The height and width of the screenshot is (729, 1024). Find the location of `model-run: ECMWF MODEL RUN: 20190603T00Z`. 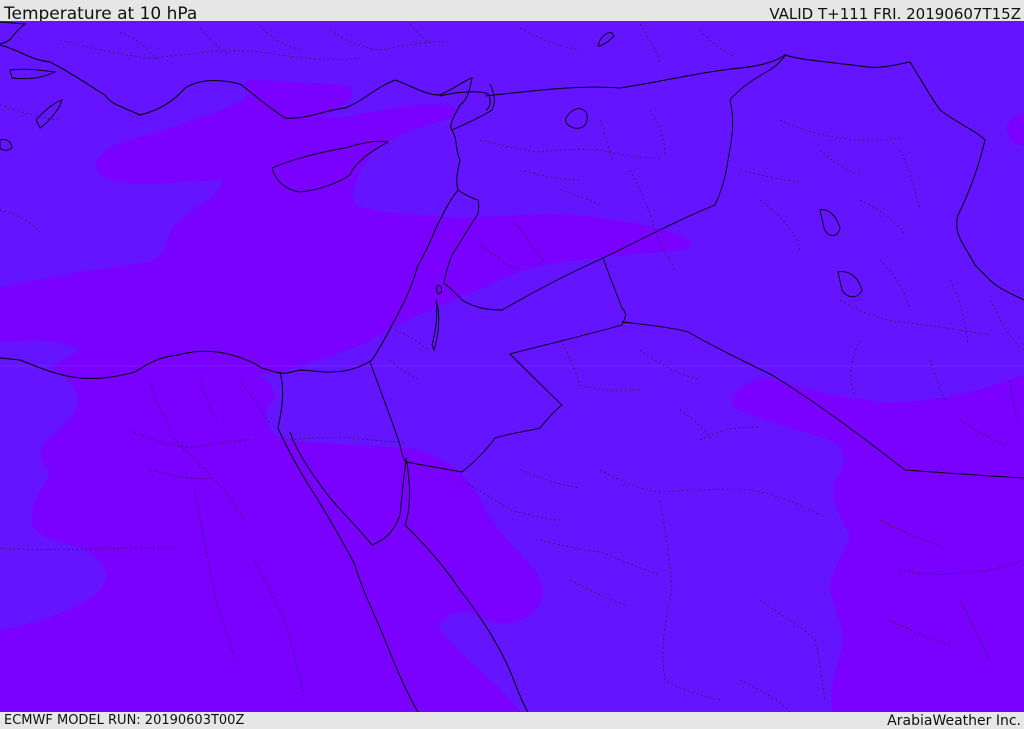

model-run: ECMWF MODEL RUN: 20190603T00Z is located at coordinates (124, 720).